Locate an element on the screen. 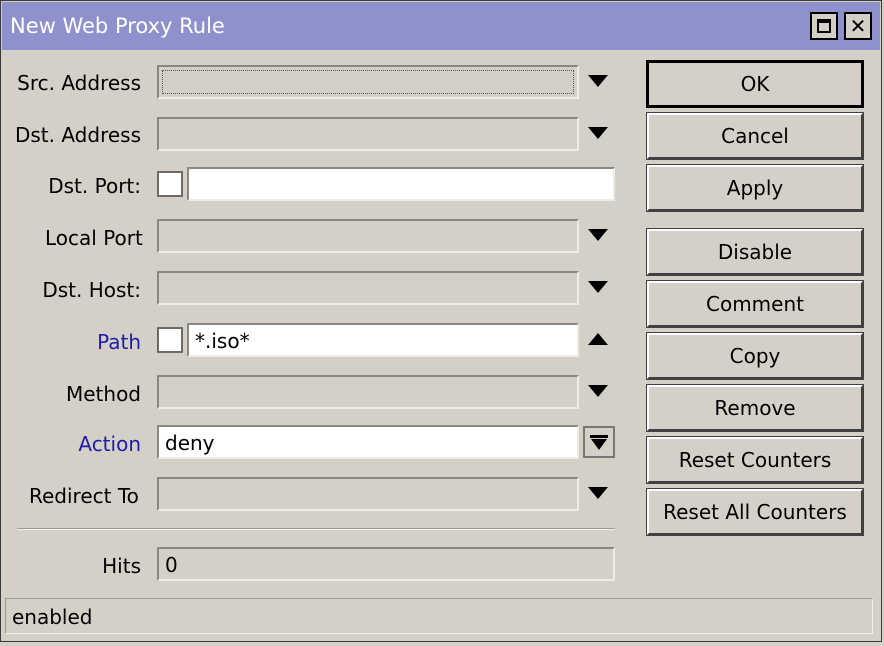  dst-port-negate-checkbox is located at coordinates (170, 184).